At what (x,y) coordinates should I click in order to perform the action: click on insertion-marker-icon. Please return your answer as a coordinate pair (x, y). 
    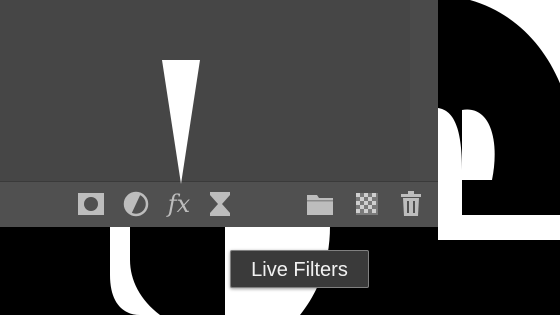
    Looking at the image, I should click on (181, 124).